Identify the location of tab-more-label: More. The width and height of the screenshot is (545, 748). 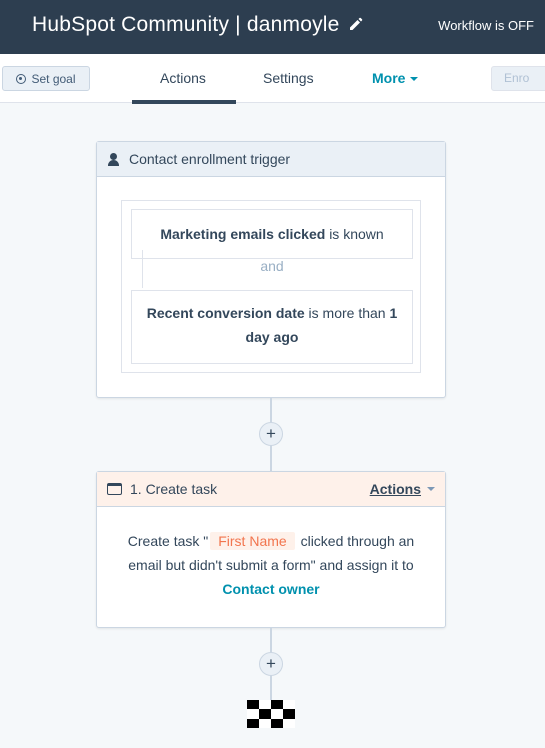
(389, 78).